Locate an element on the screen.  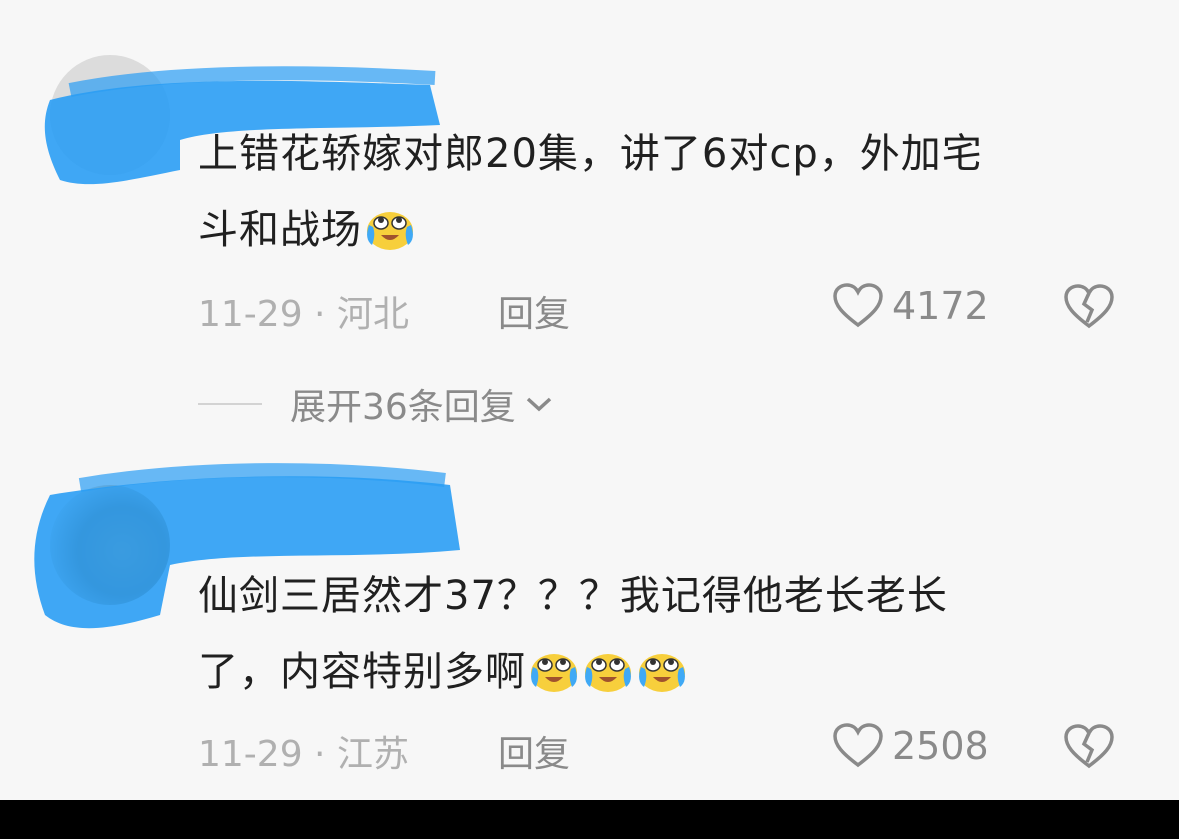
divider-line is located at coordinates (230, 404).